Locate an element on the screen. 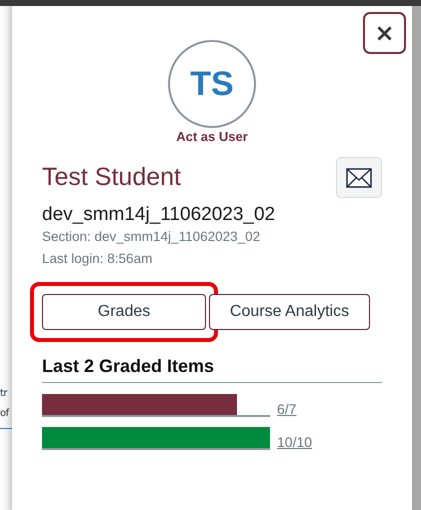 This screenshot has width=421, height=510. page-text: of is located at coordinates (5, 414).